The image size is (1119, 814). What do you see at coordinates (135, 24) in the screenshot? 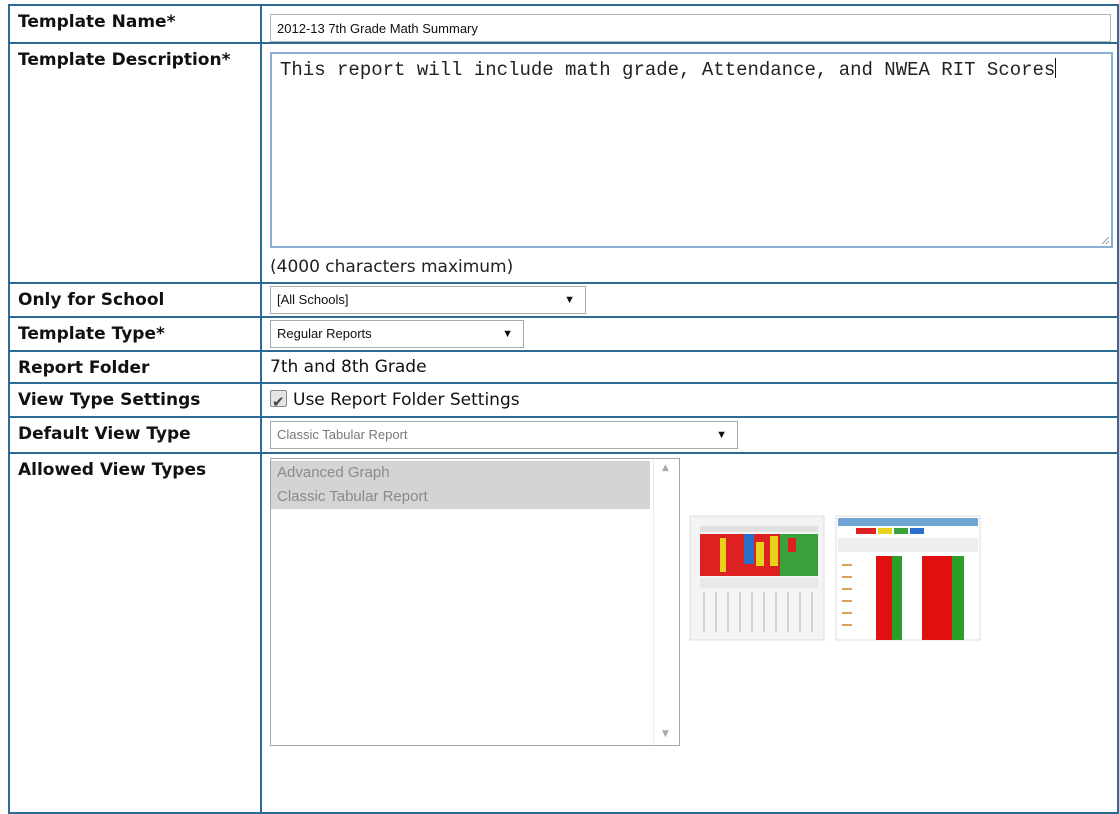
I see `template-name-label: Template Name*` at bounding box center [135, 24].